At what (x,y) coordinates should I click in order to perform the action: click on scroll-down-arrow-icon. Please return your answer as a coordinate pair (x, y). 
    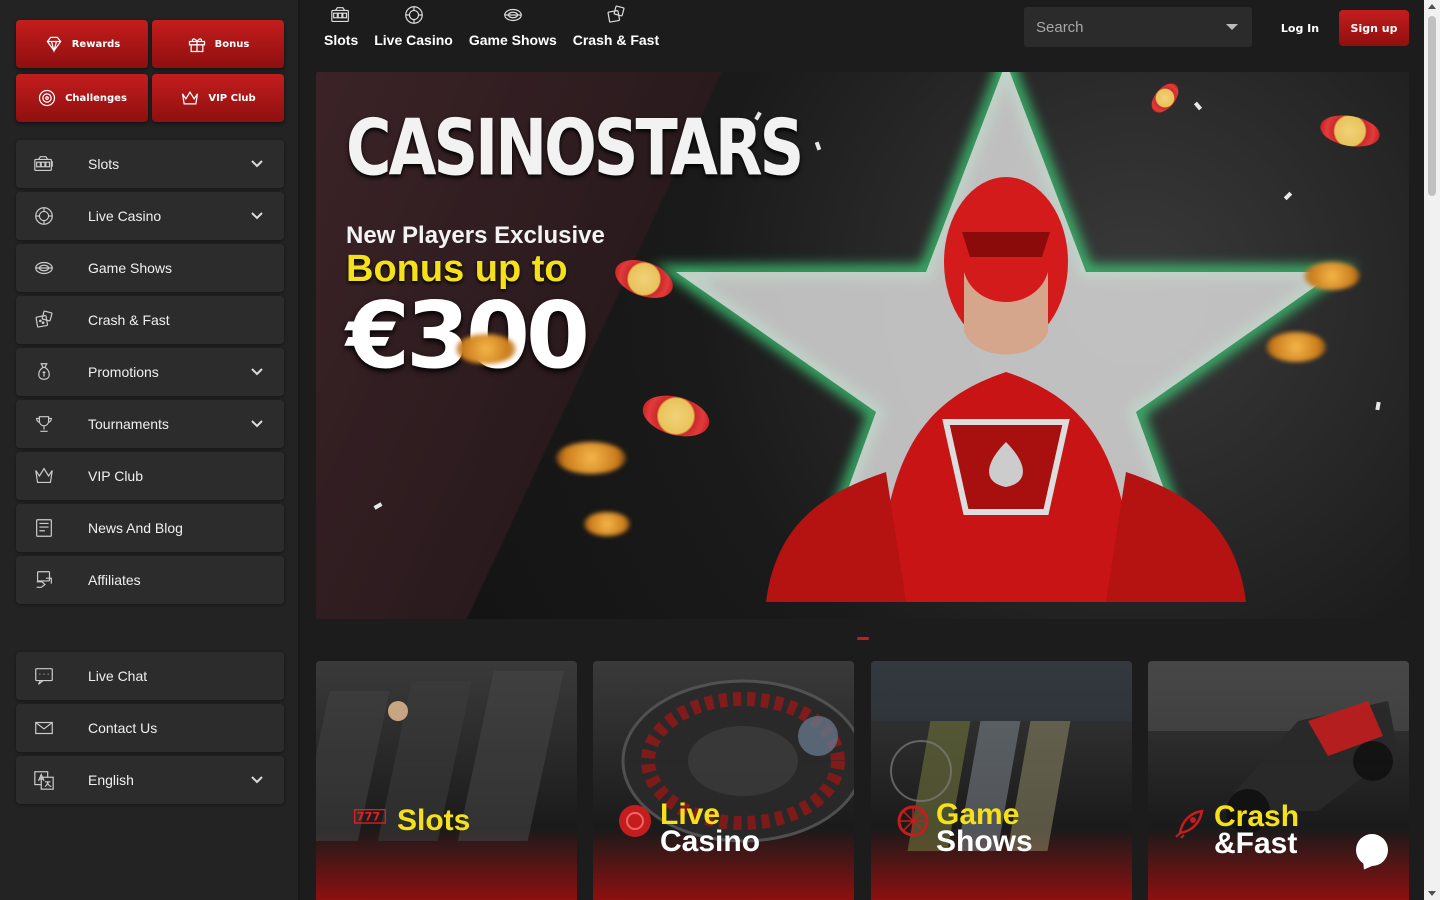
    Looking at the image, I should click on (1432, 893).